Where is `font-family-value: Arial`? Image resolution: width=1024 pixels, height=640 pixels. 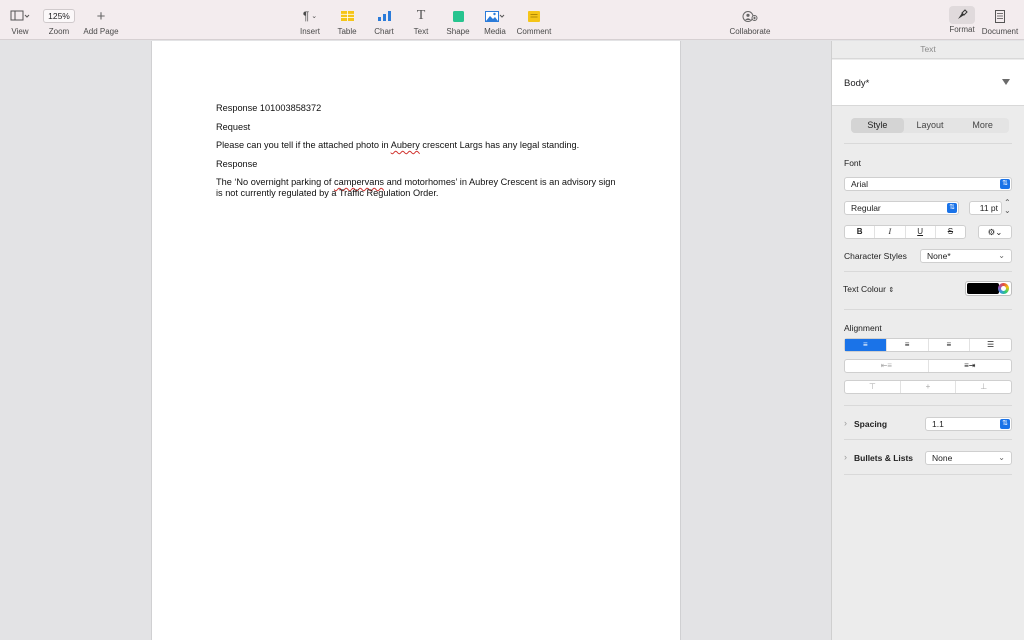
font-family-value: Arial is located at coordinates (860, 184).